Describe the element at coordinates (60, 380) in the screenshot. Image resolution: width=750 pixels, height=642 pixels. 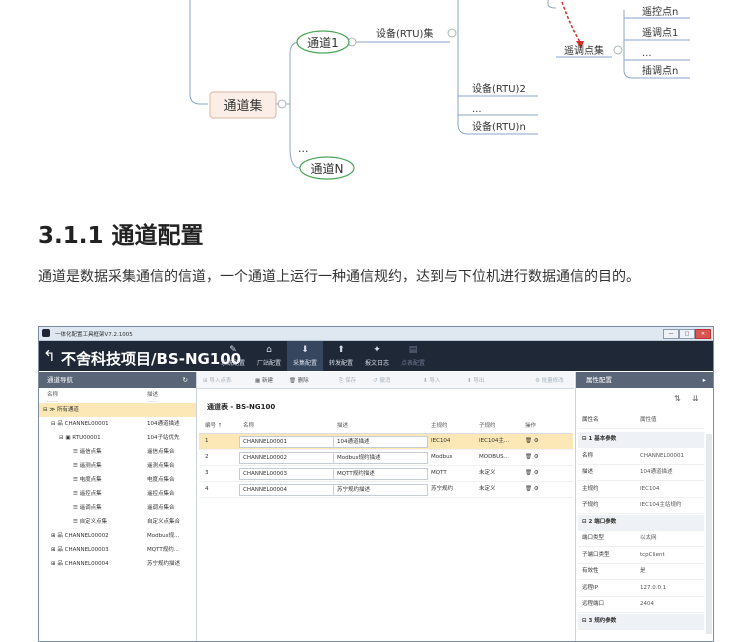
I see `left-panel-title: 通道导航` at that location.